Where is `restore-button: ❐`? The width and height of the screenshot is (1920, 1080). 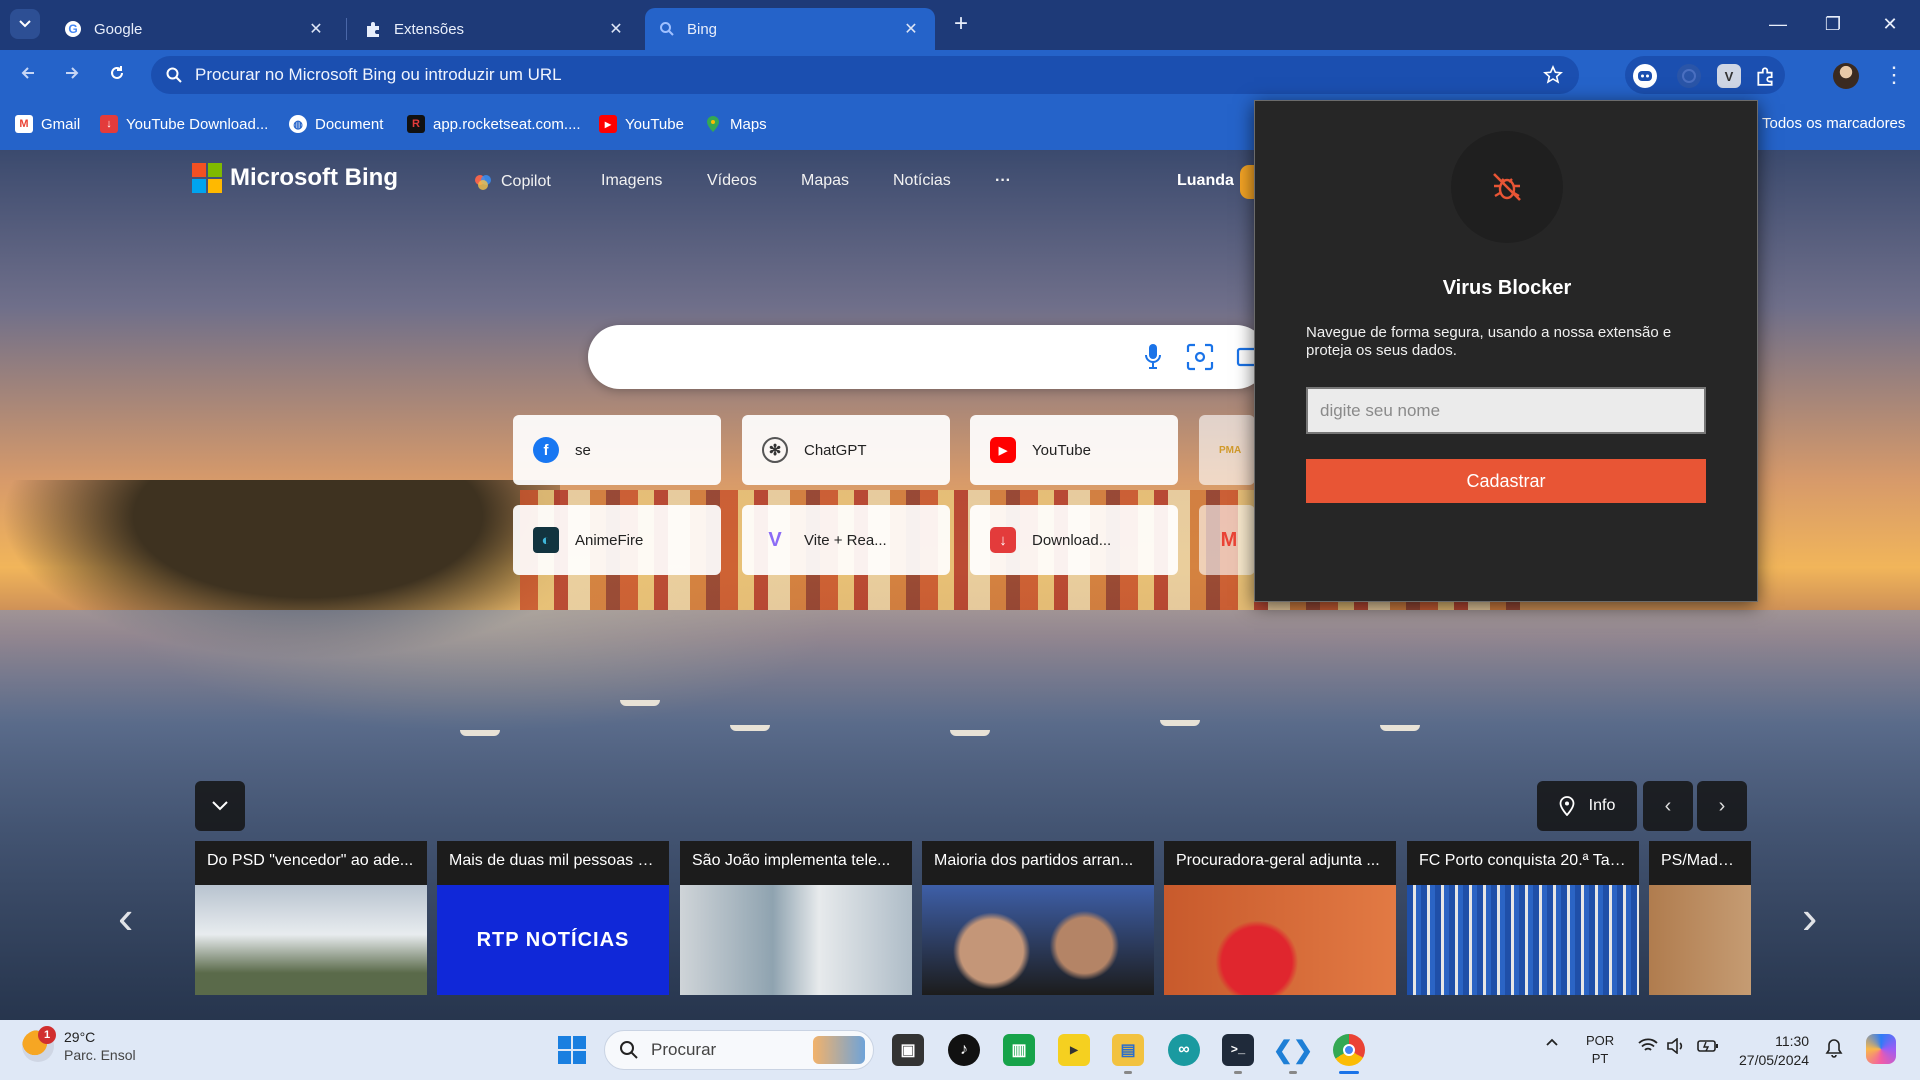 restore-button: ❐ is located at coordinates (1833, 24).